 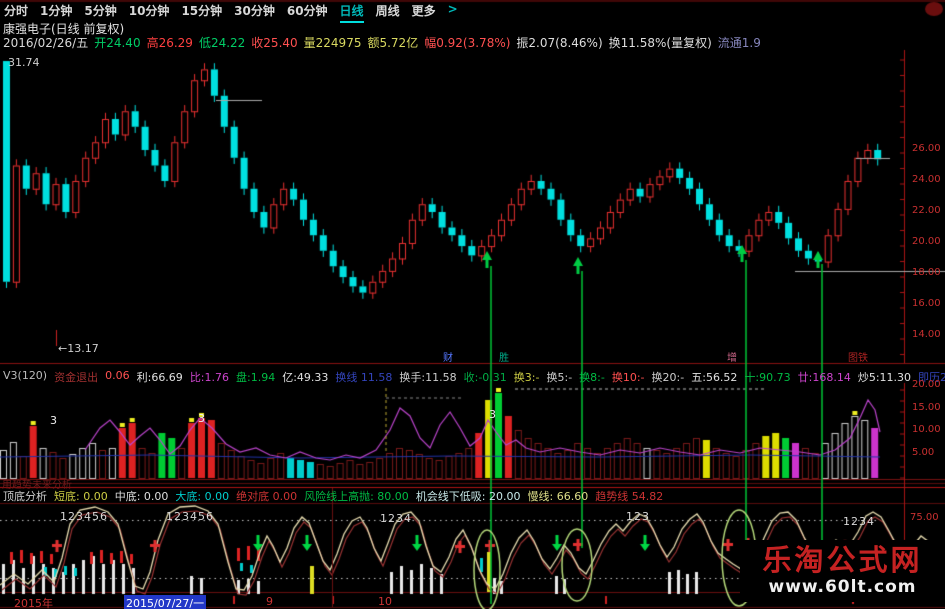 I want to click on mid-axis-tick: 15.00, so click(x=926, y=407).